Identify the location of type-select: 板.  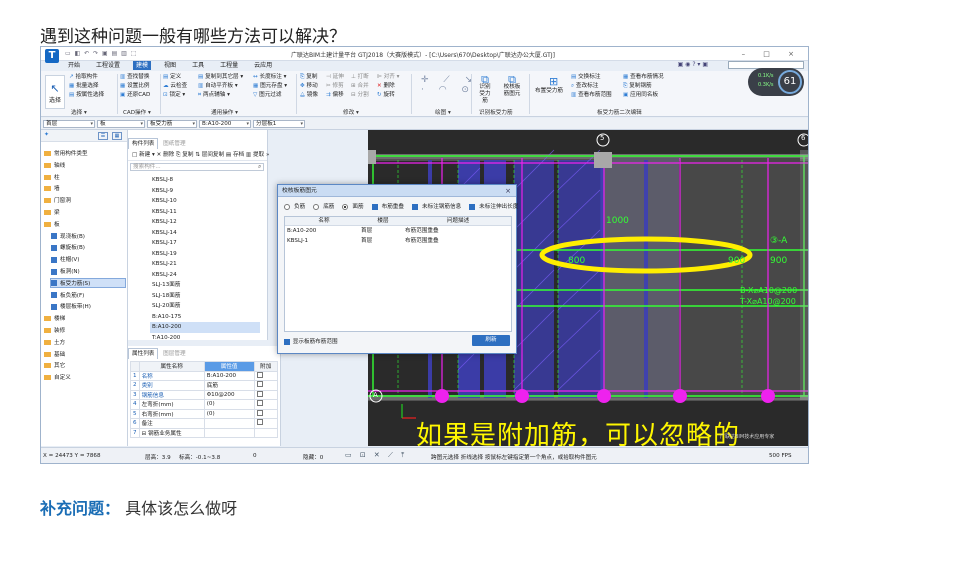
(121, 124).